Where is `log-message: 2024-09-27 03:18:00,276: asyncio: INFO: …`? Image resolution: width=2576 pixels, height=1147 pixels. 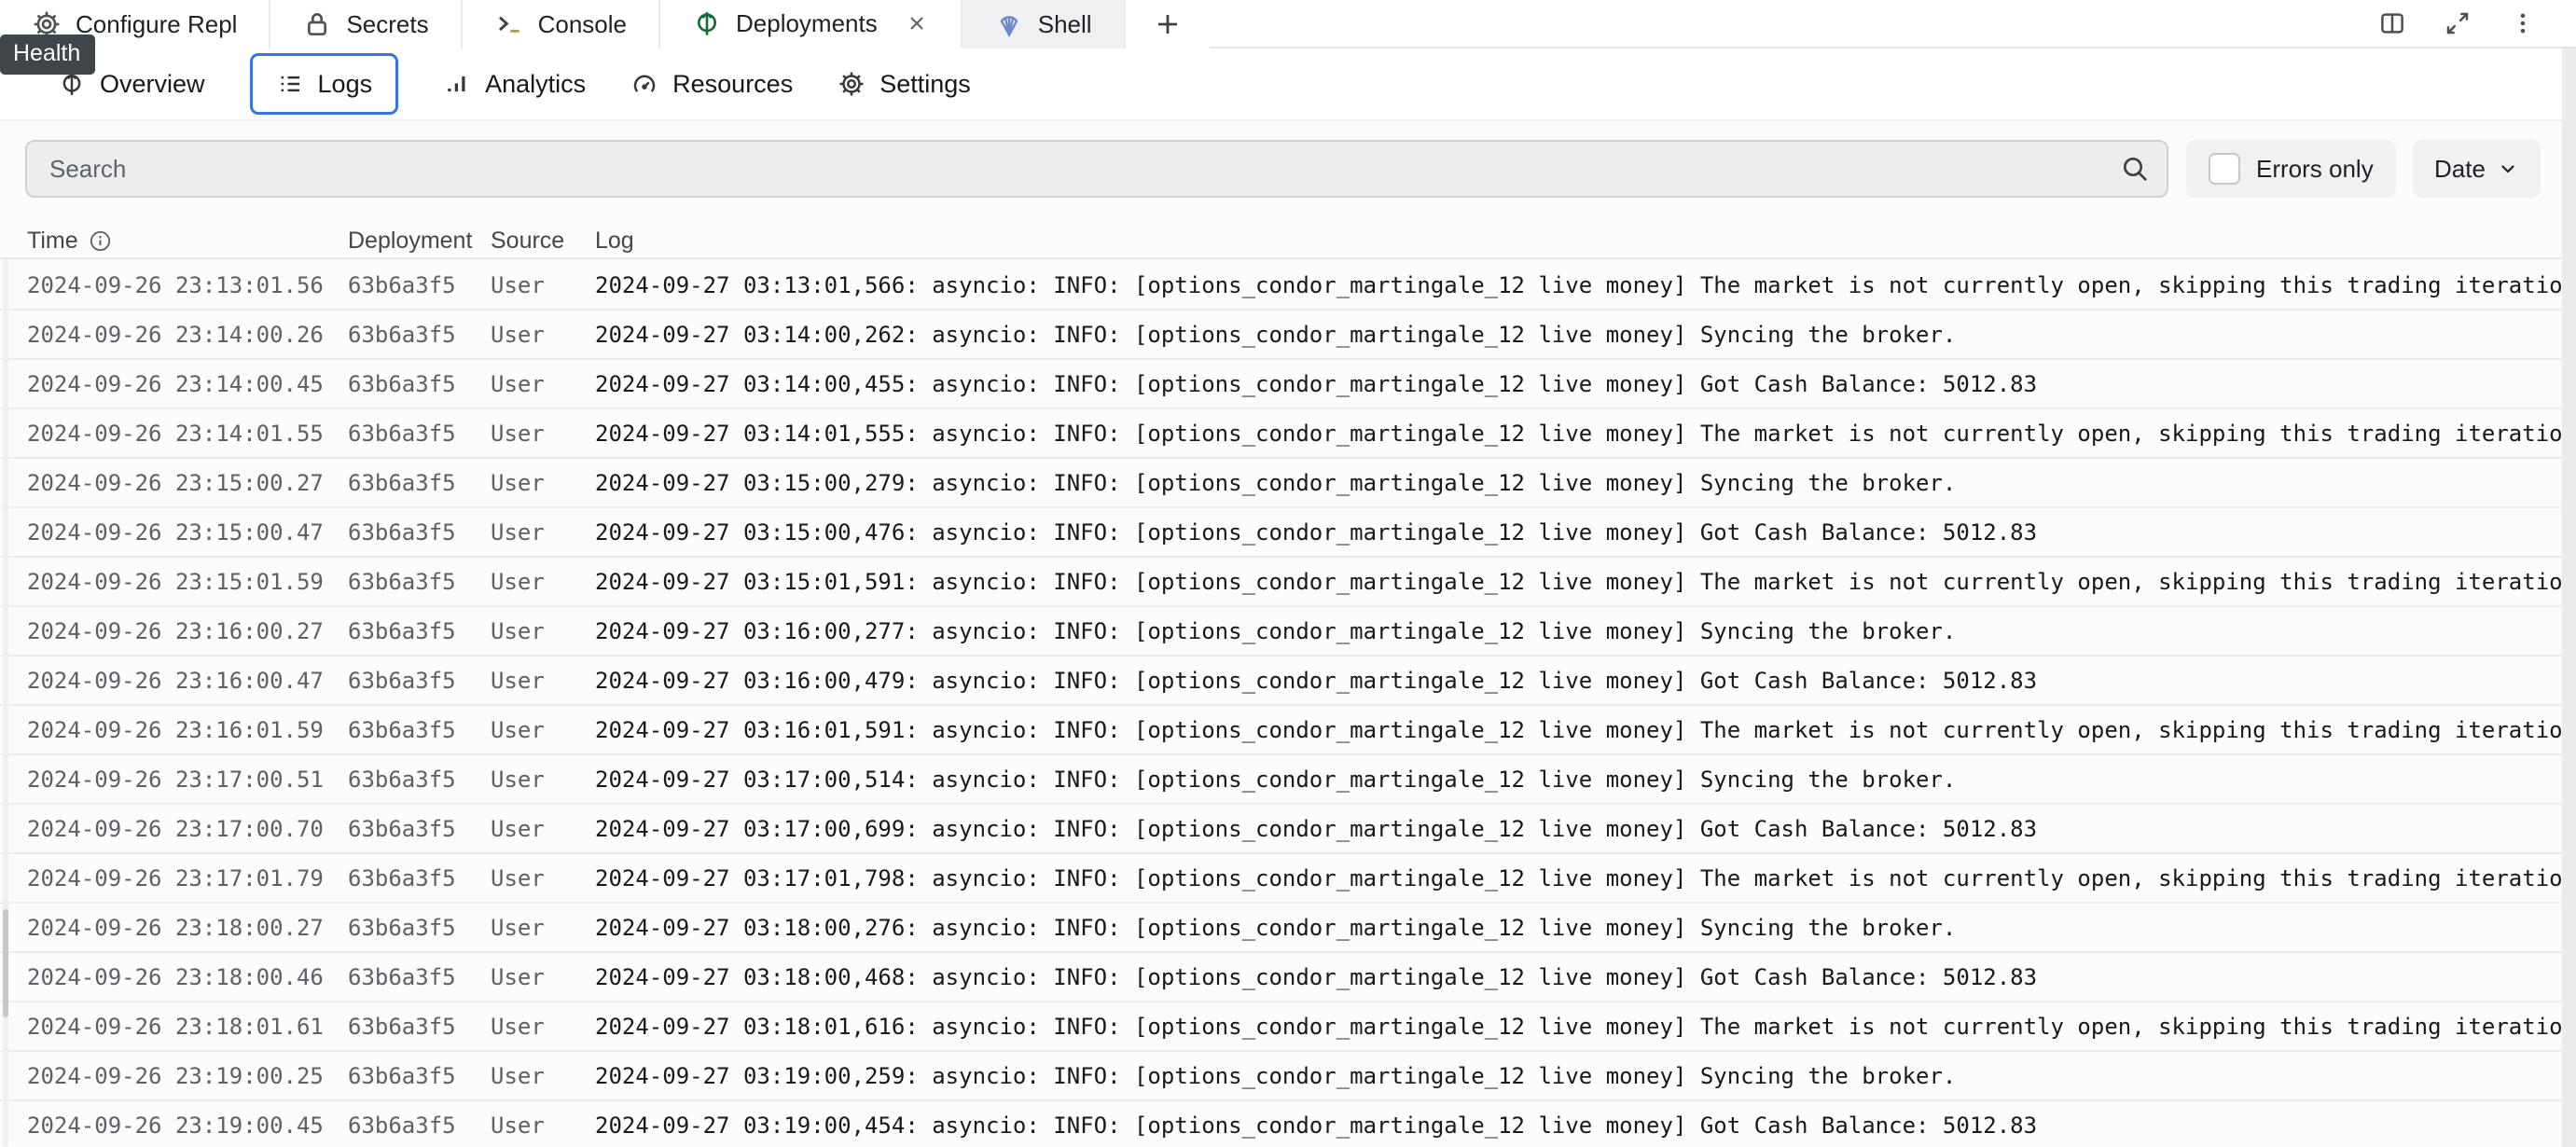
log-message: 2024-09-27 03:18:00,276: asyncio: INFO: … is located at coordinates (1276, 928).